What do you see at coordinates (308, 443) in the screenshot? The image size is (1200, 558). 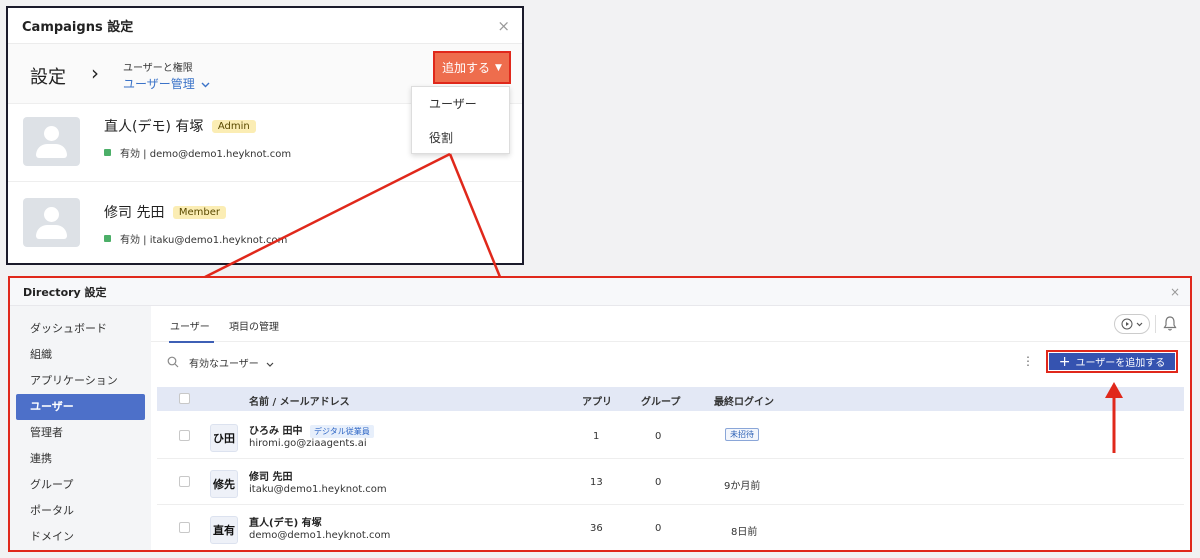 I see `row-email: hiromi.go@ziaagents.ai` at bounding box center [308, 443].